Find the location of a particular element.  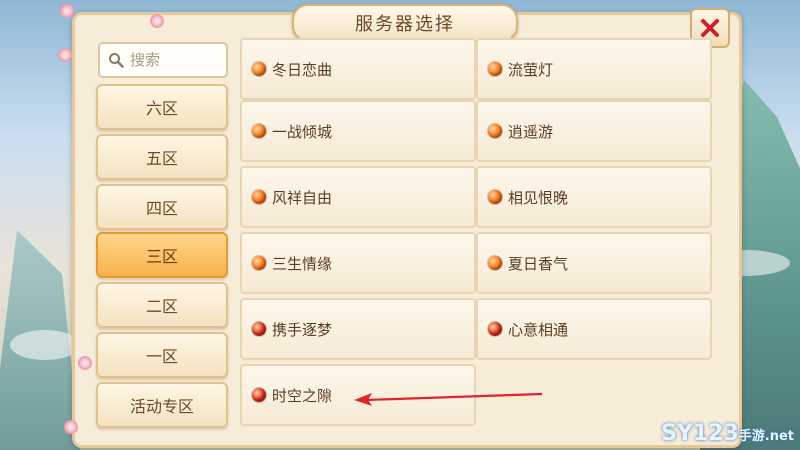

server-item: 夏日香气 is located at coordinates (594, 263).